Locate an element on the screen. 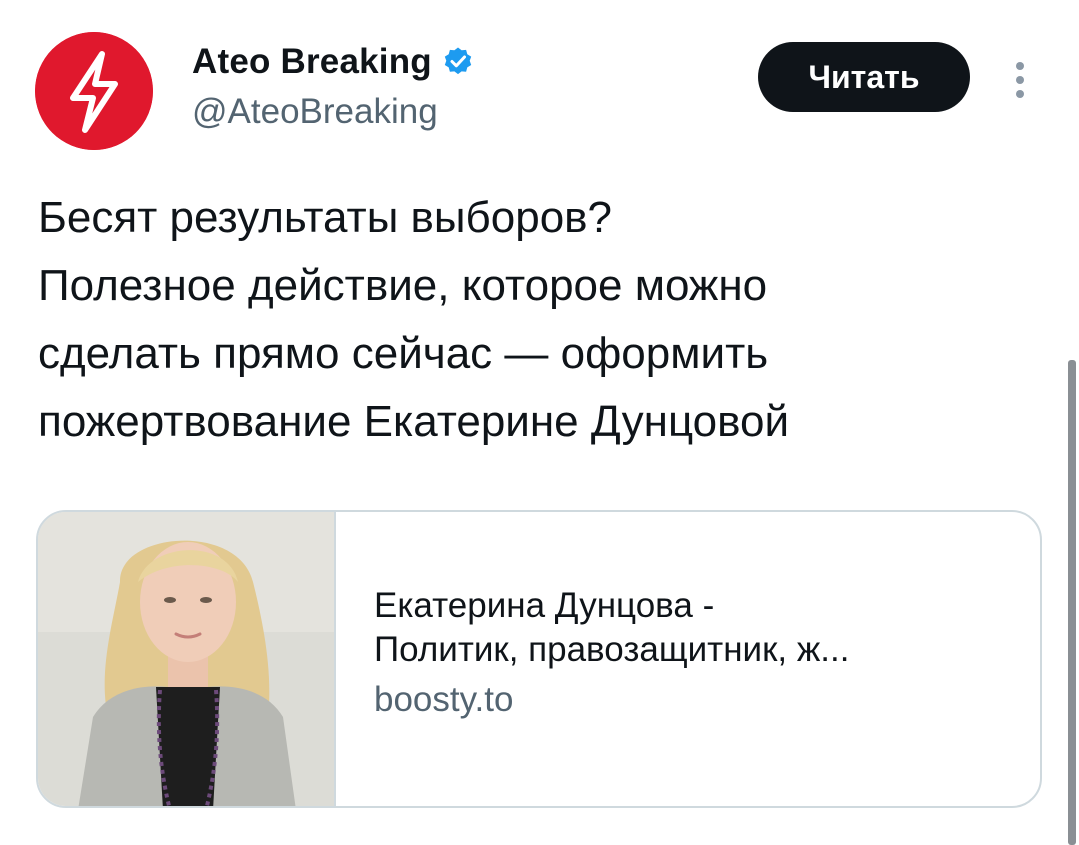  vertical-ellipsis-icon is located at coordinates (1020, 80).